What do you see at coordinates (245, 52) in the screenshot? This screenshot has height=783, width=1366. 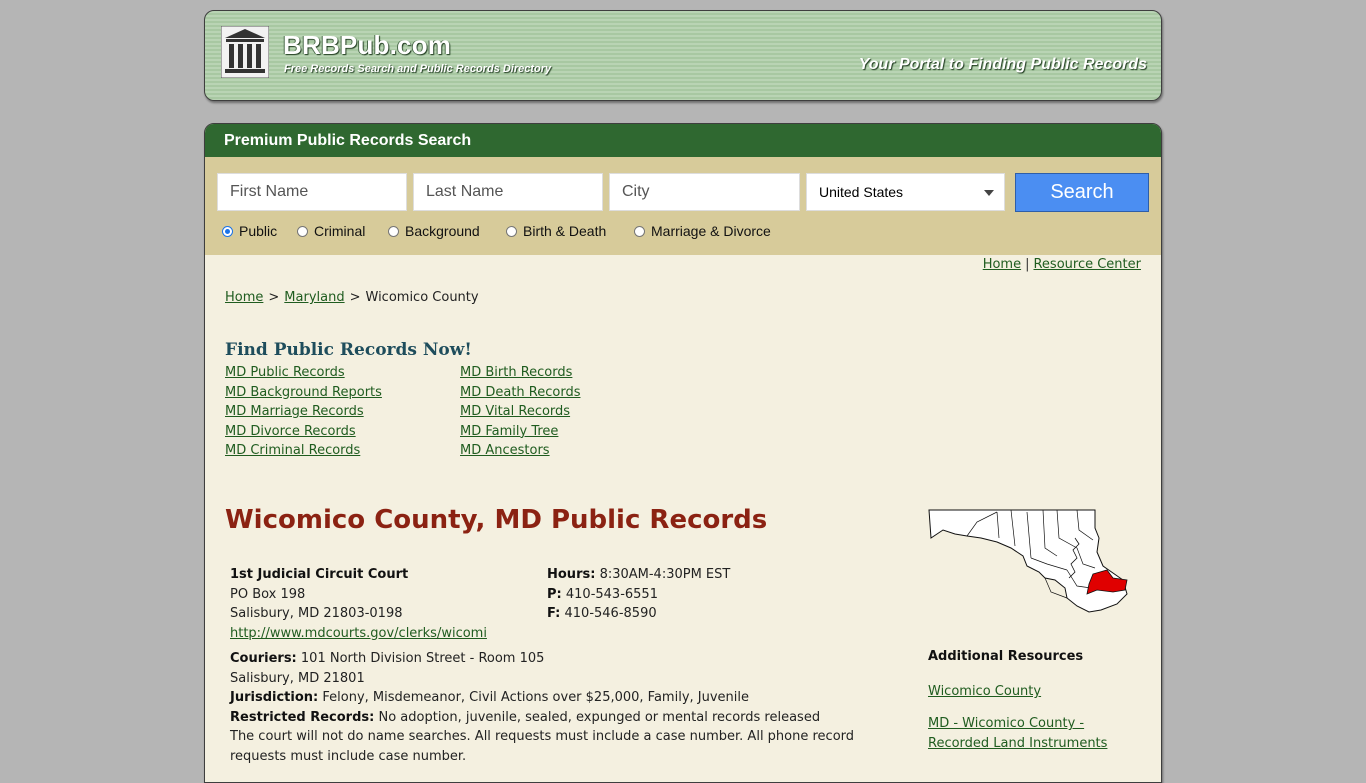 I see `building-logo-icon` at bounding box center [245, 52].